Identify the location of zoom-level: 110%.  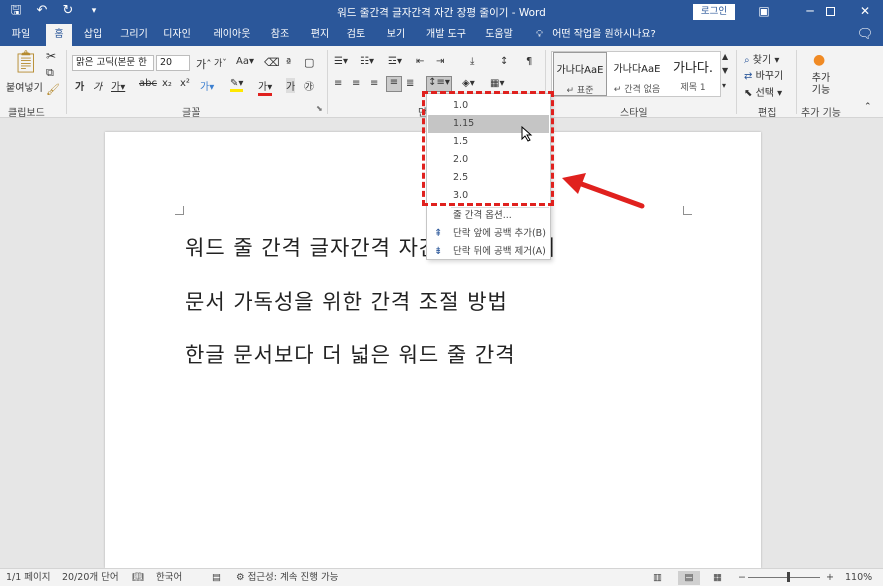
(858, 578).